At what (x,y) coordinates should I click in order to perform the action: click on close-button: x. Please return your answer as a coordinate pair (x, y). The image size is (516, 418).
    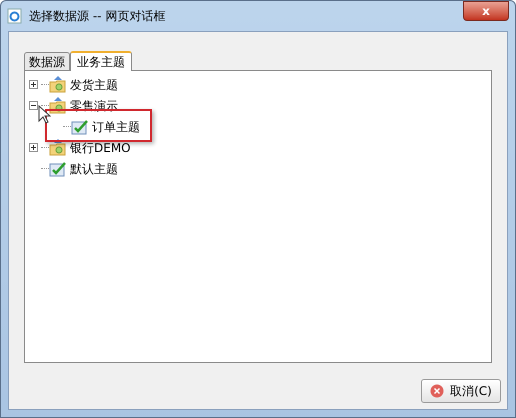
    Looking at the image, I should click on (486, 11).